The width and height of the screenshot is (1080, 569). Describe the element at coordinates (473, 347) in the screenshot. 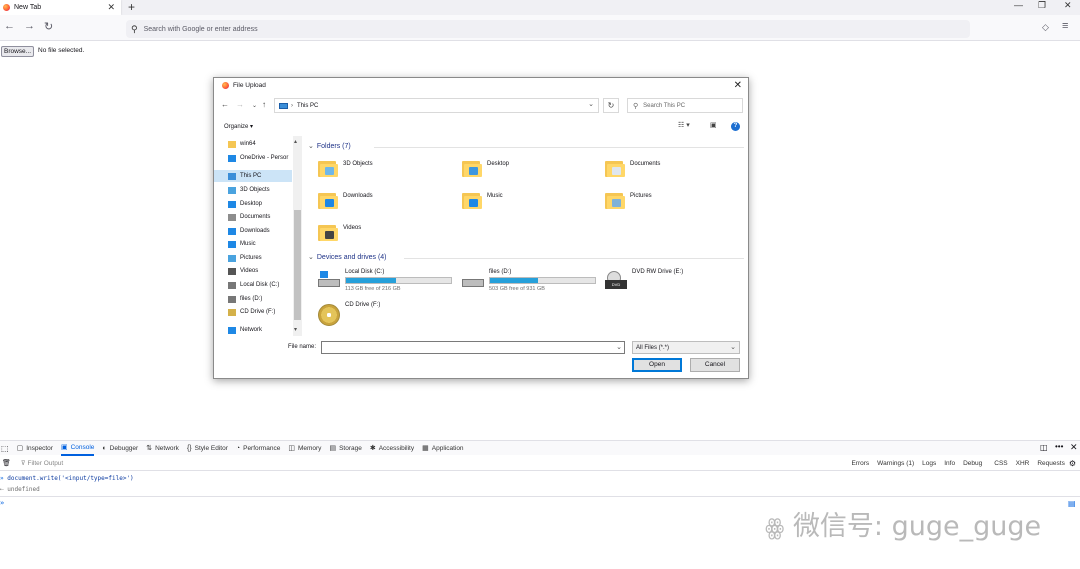

I see `file-name-input: ⌄` at that location.